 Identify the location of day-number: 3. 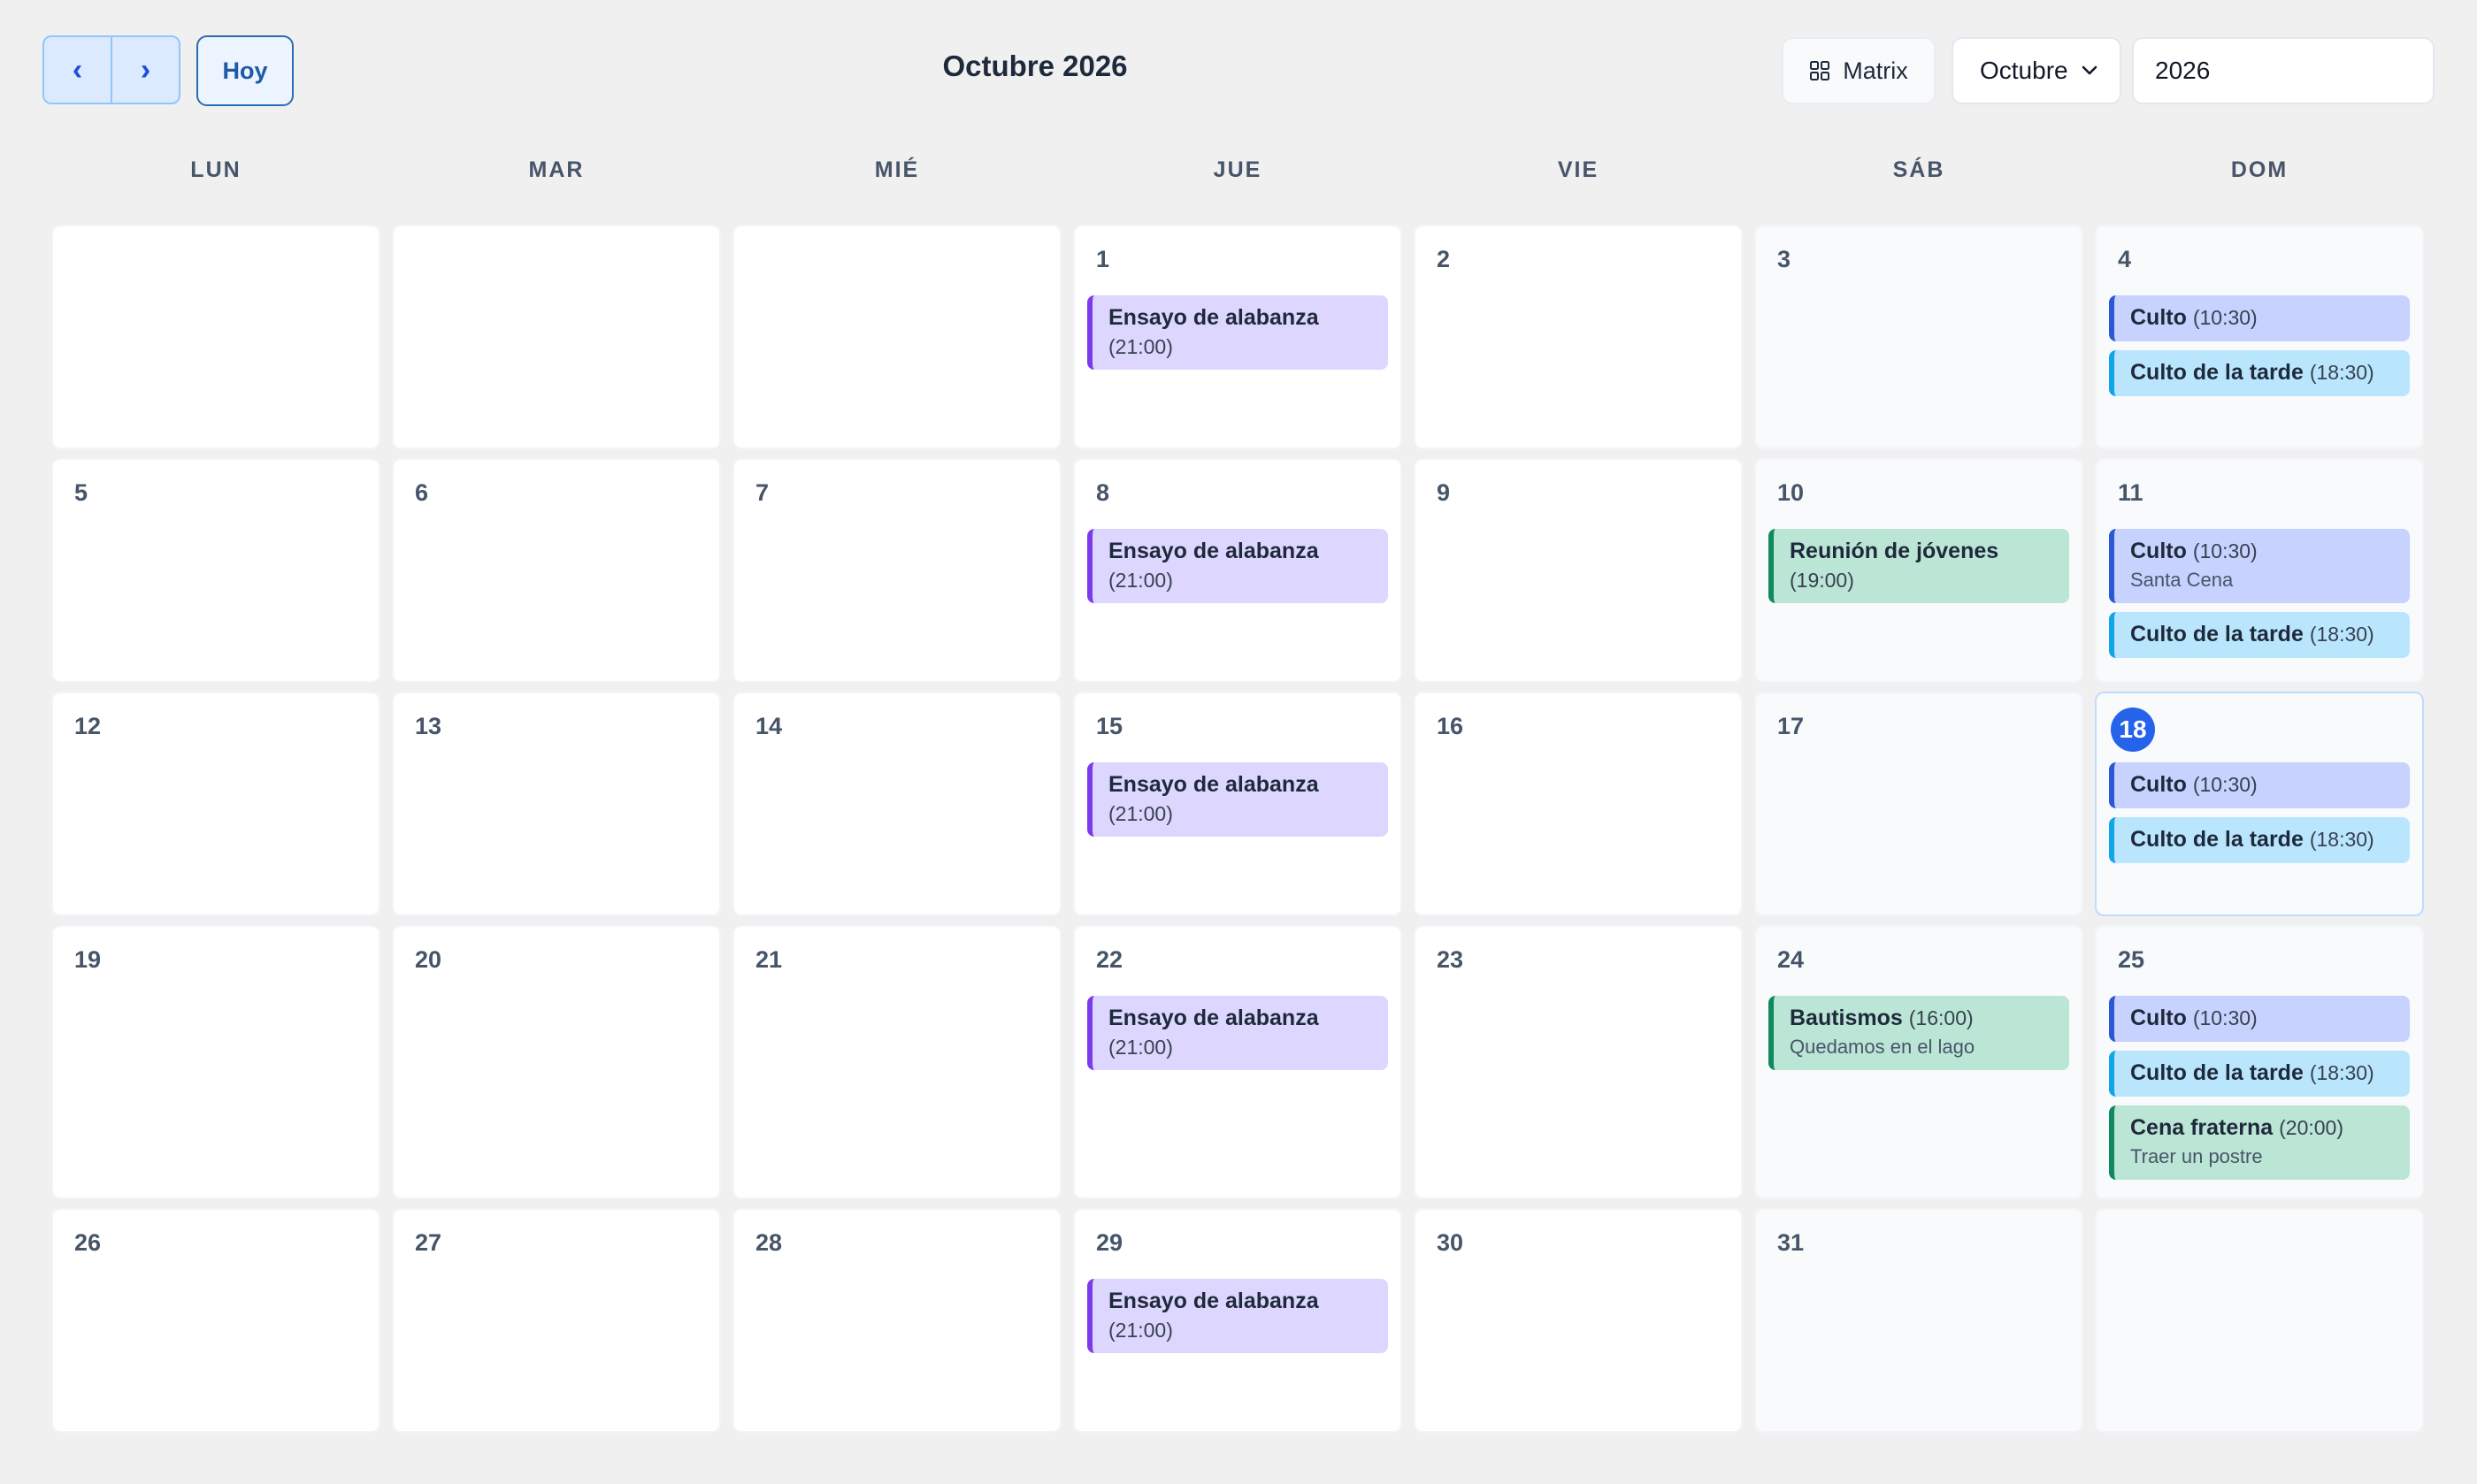
(1784, 259).